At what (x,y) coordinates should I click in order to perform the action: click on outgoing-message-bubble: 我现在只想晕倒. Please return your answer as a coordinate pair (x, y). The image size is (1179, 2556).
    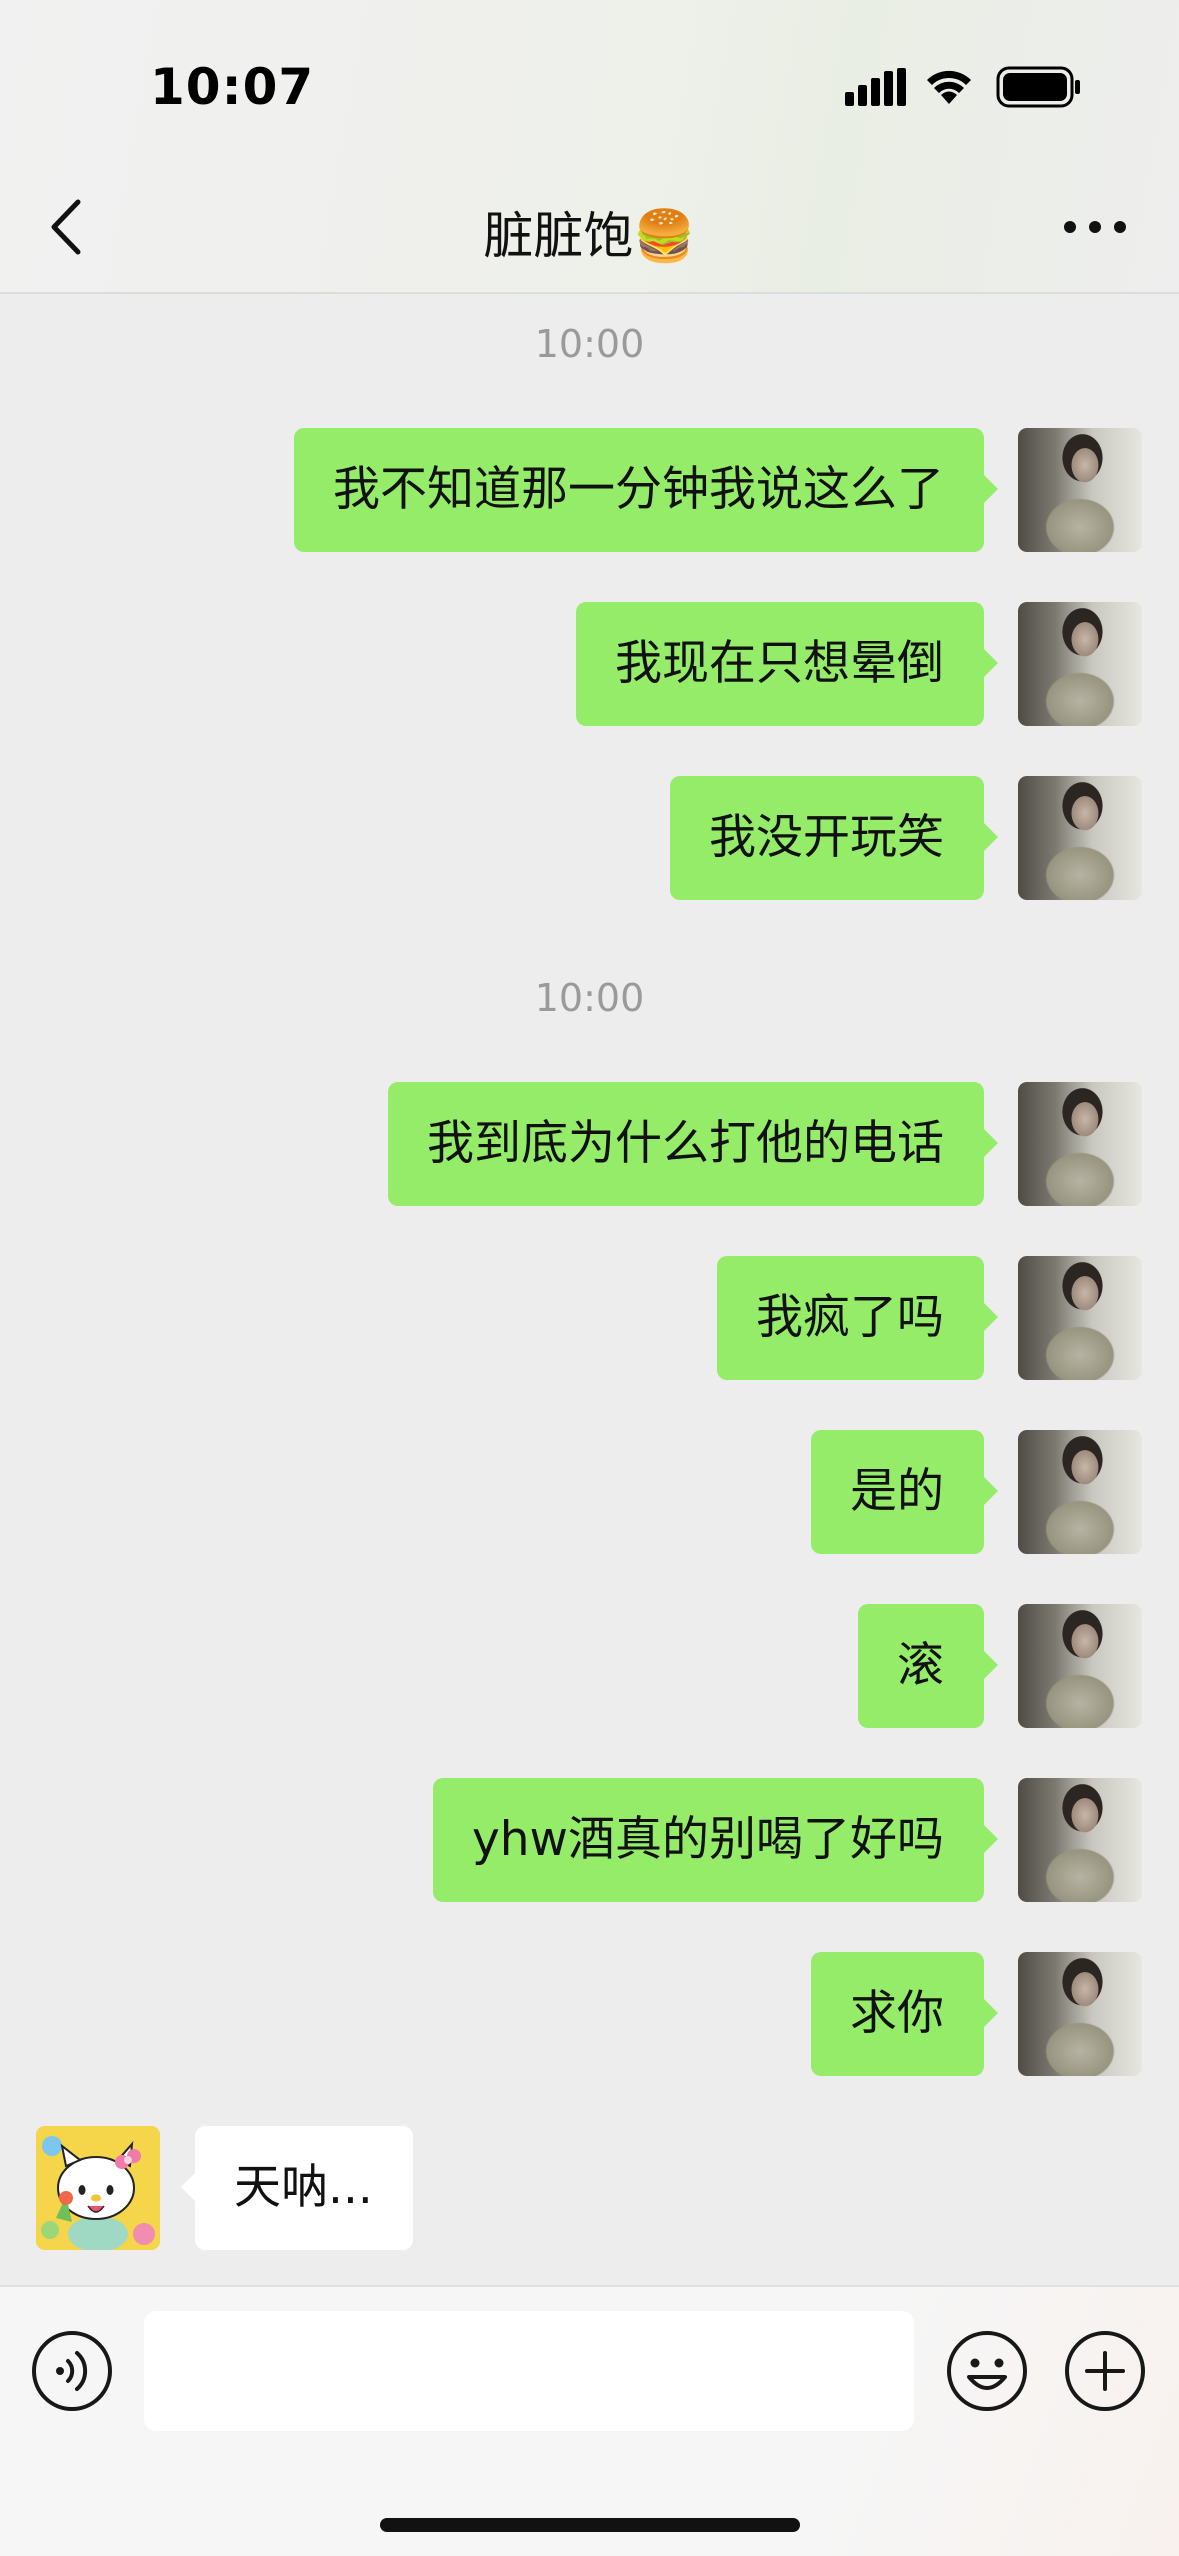
    Looking at the image, I should click on (787, 664).